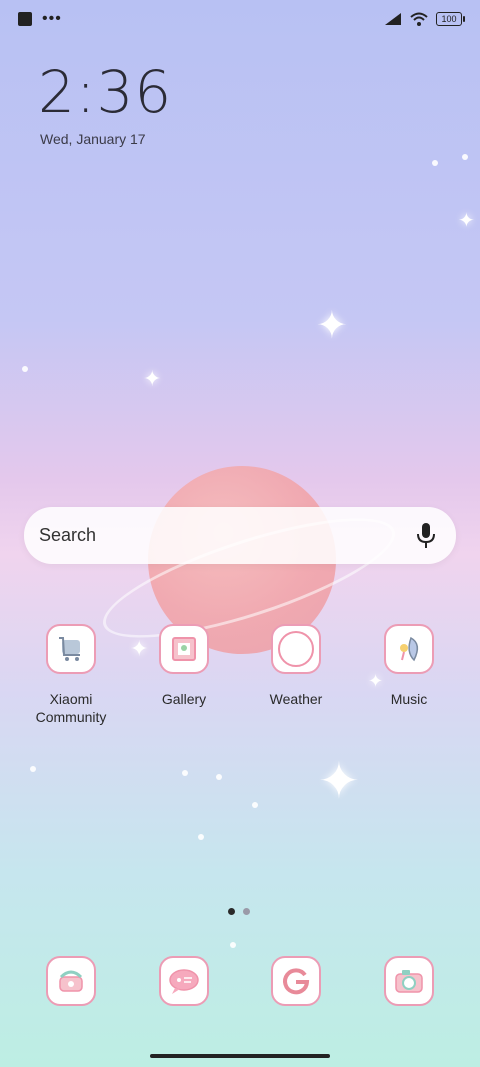 Image resolution: width=480 pixels, height=1067 pixels. I want to click on page-dot, so click(246, 911).